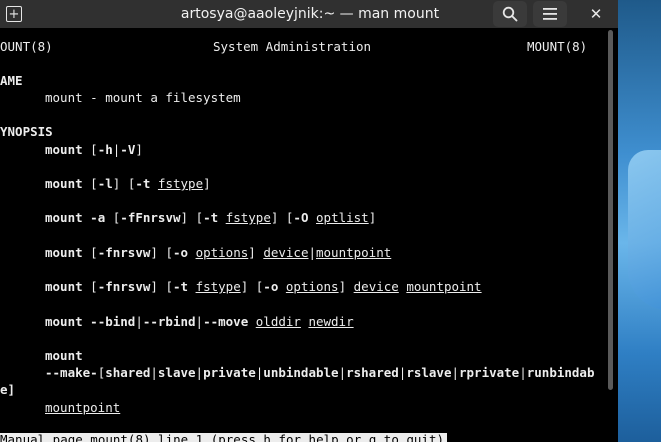  What do you see at coordinates (26, 46) in the screenshot?
I see `man-header-left: OUNT(8)` at bounding box center [26, 46].